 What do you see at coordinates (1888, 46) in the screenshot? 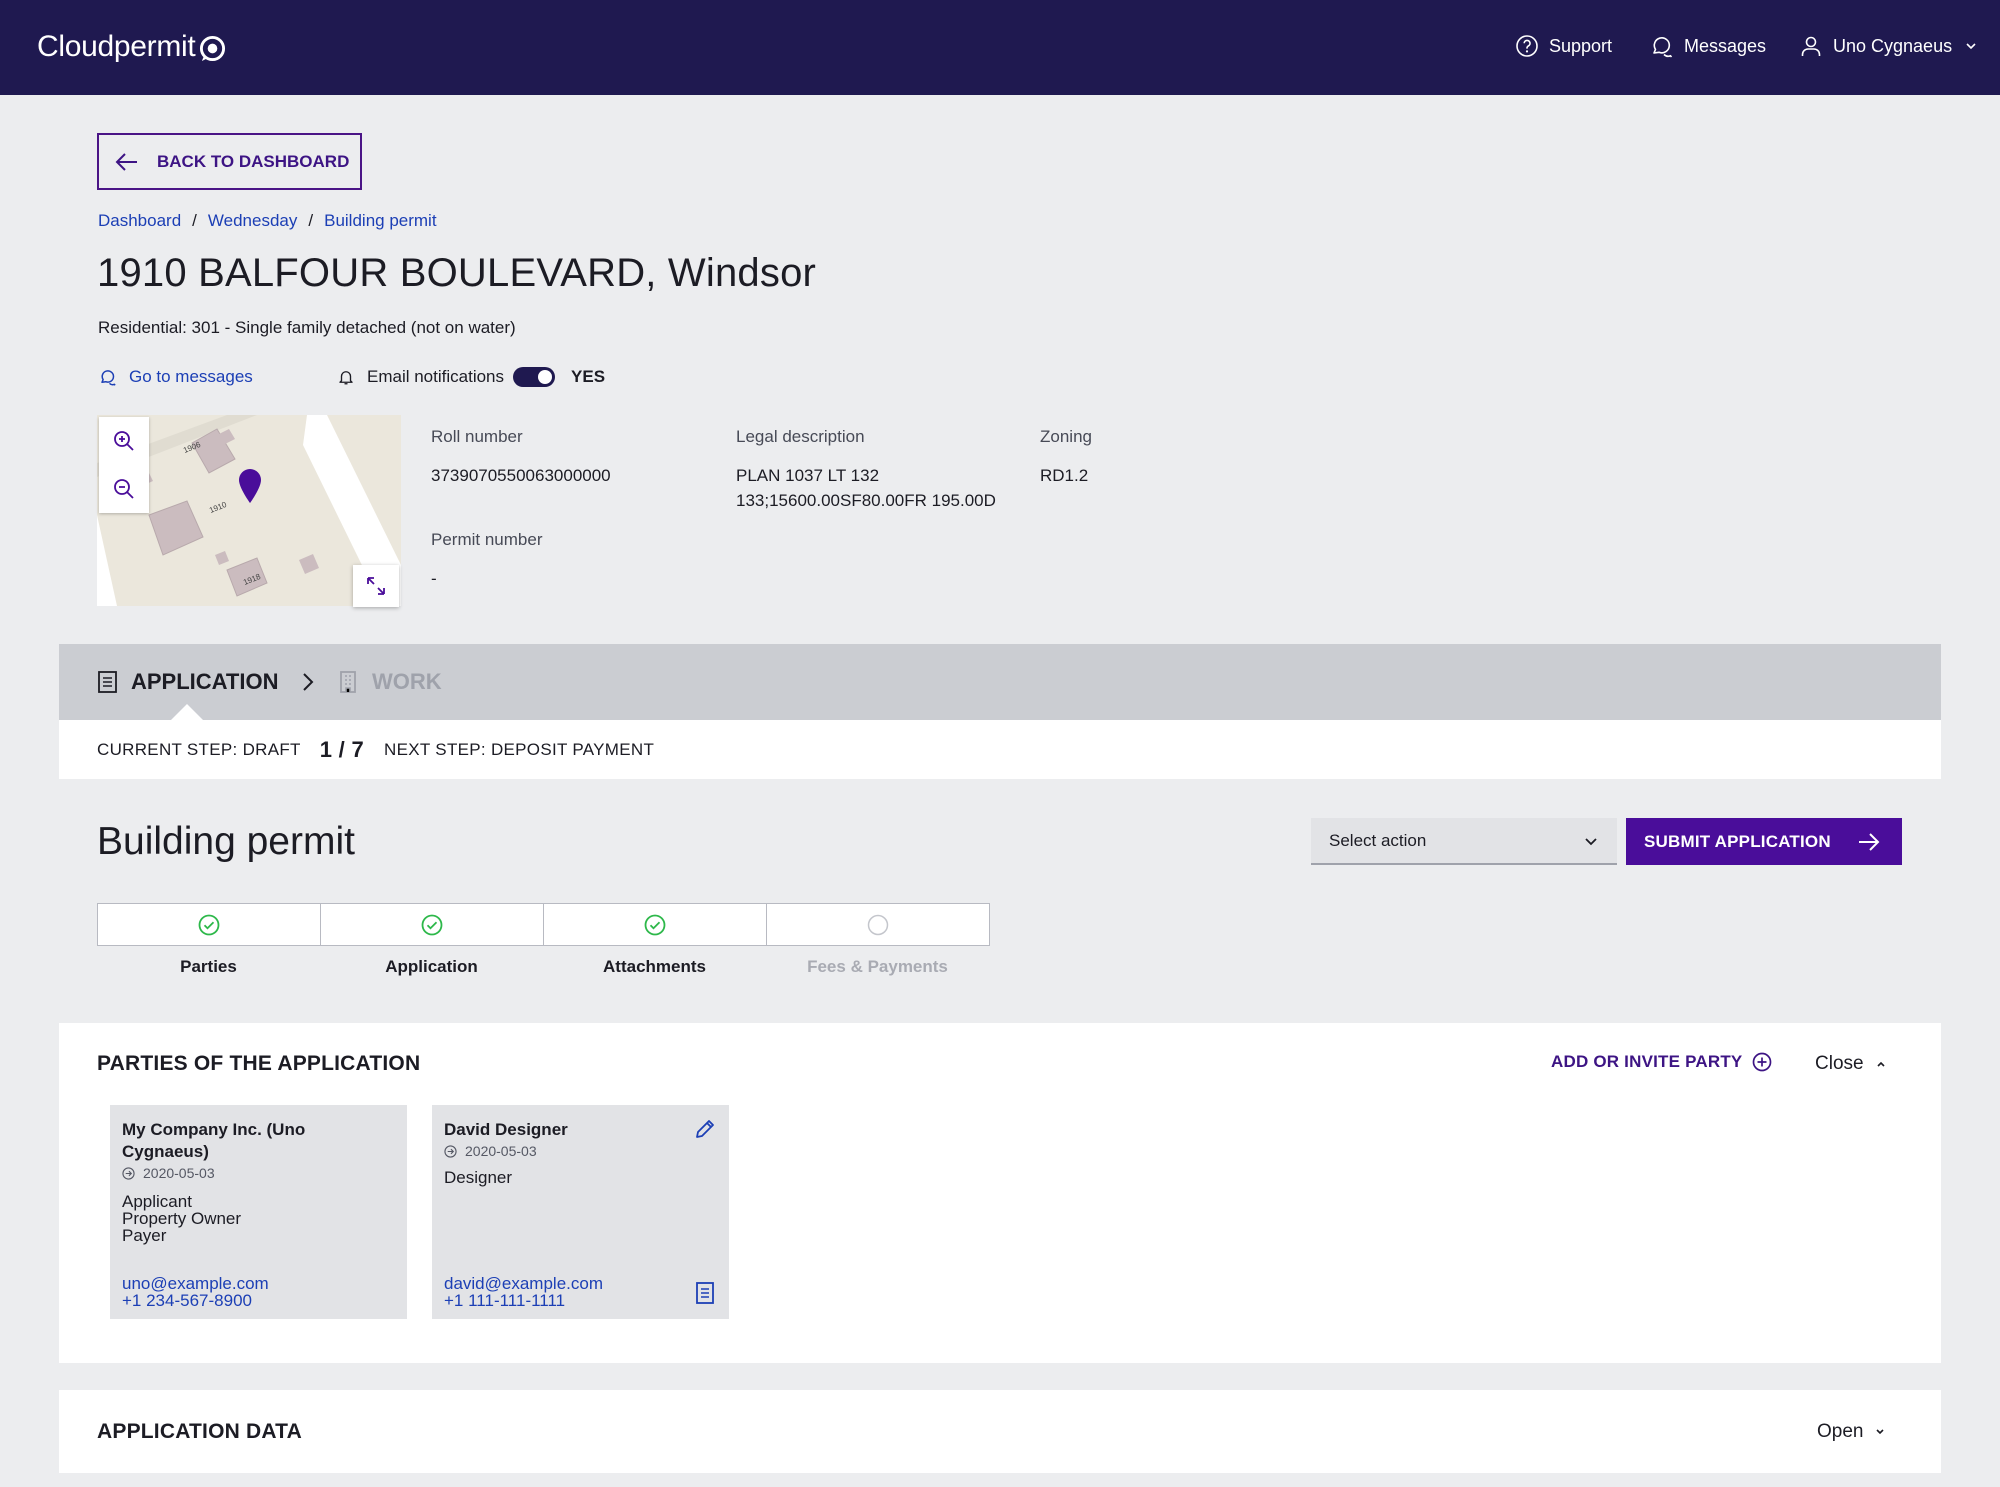
I see `user-menu: Uno Cygnaeus` at bounding box center [1888, 46].